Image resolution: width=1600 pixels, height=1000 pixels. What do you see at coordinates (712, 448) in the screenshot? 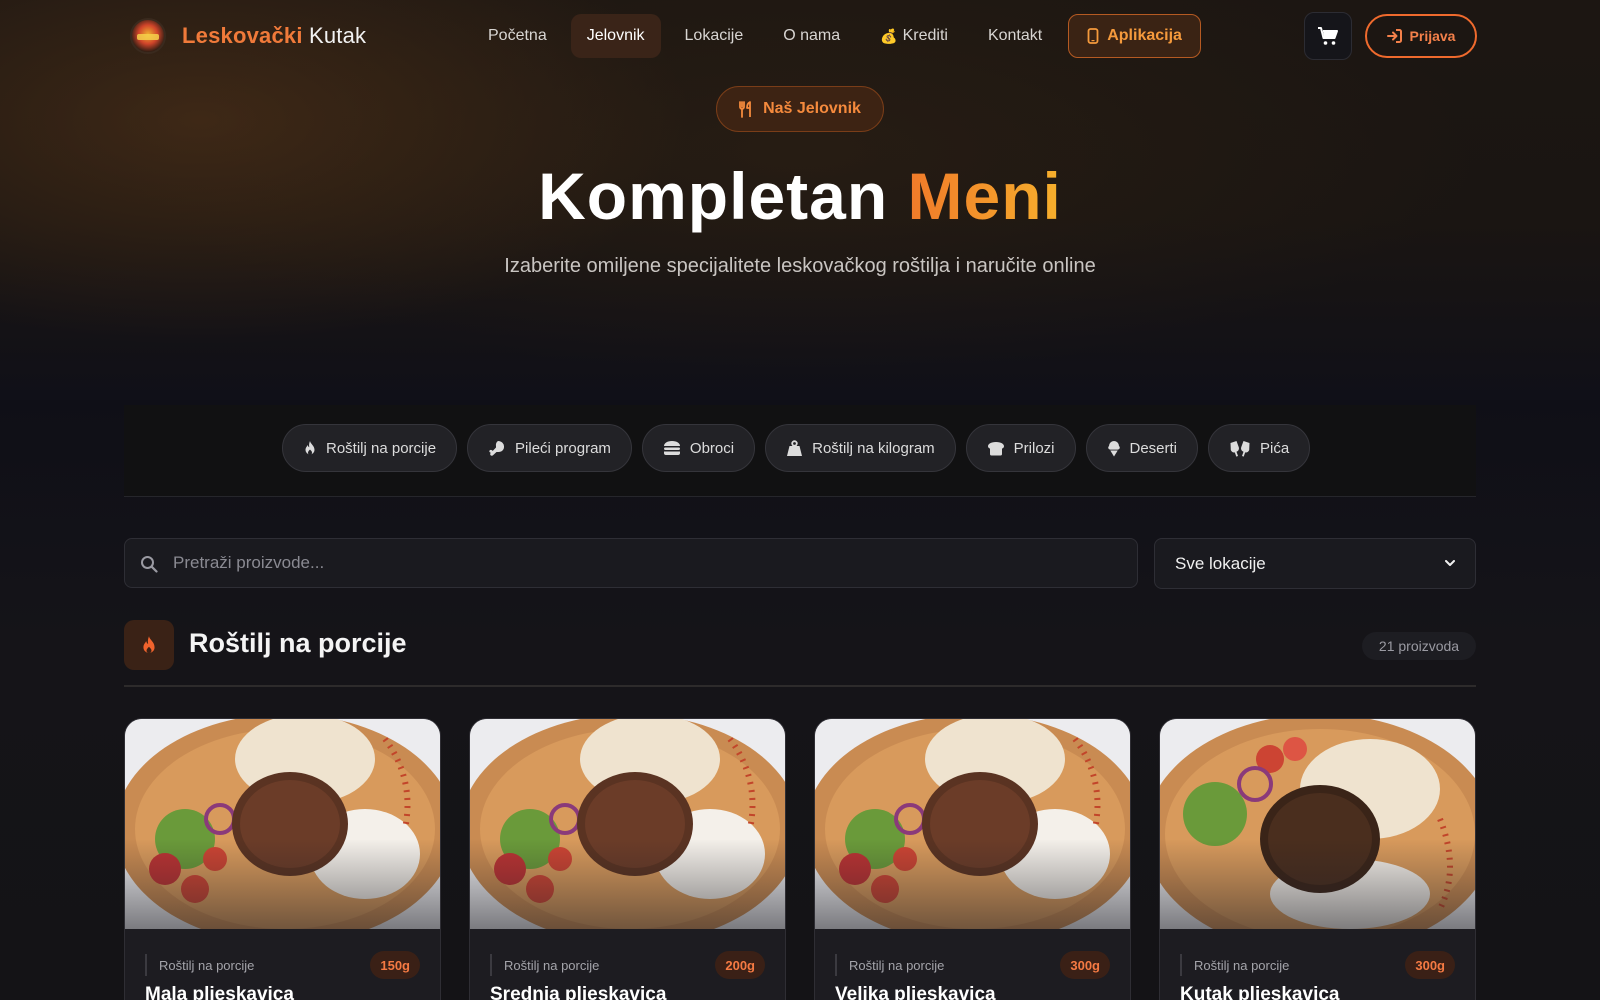
I see `category-tab-label: Obroci` at bounding box center [712, 448].